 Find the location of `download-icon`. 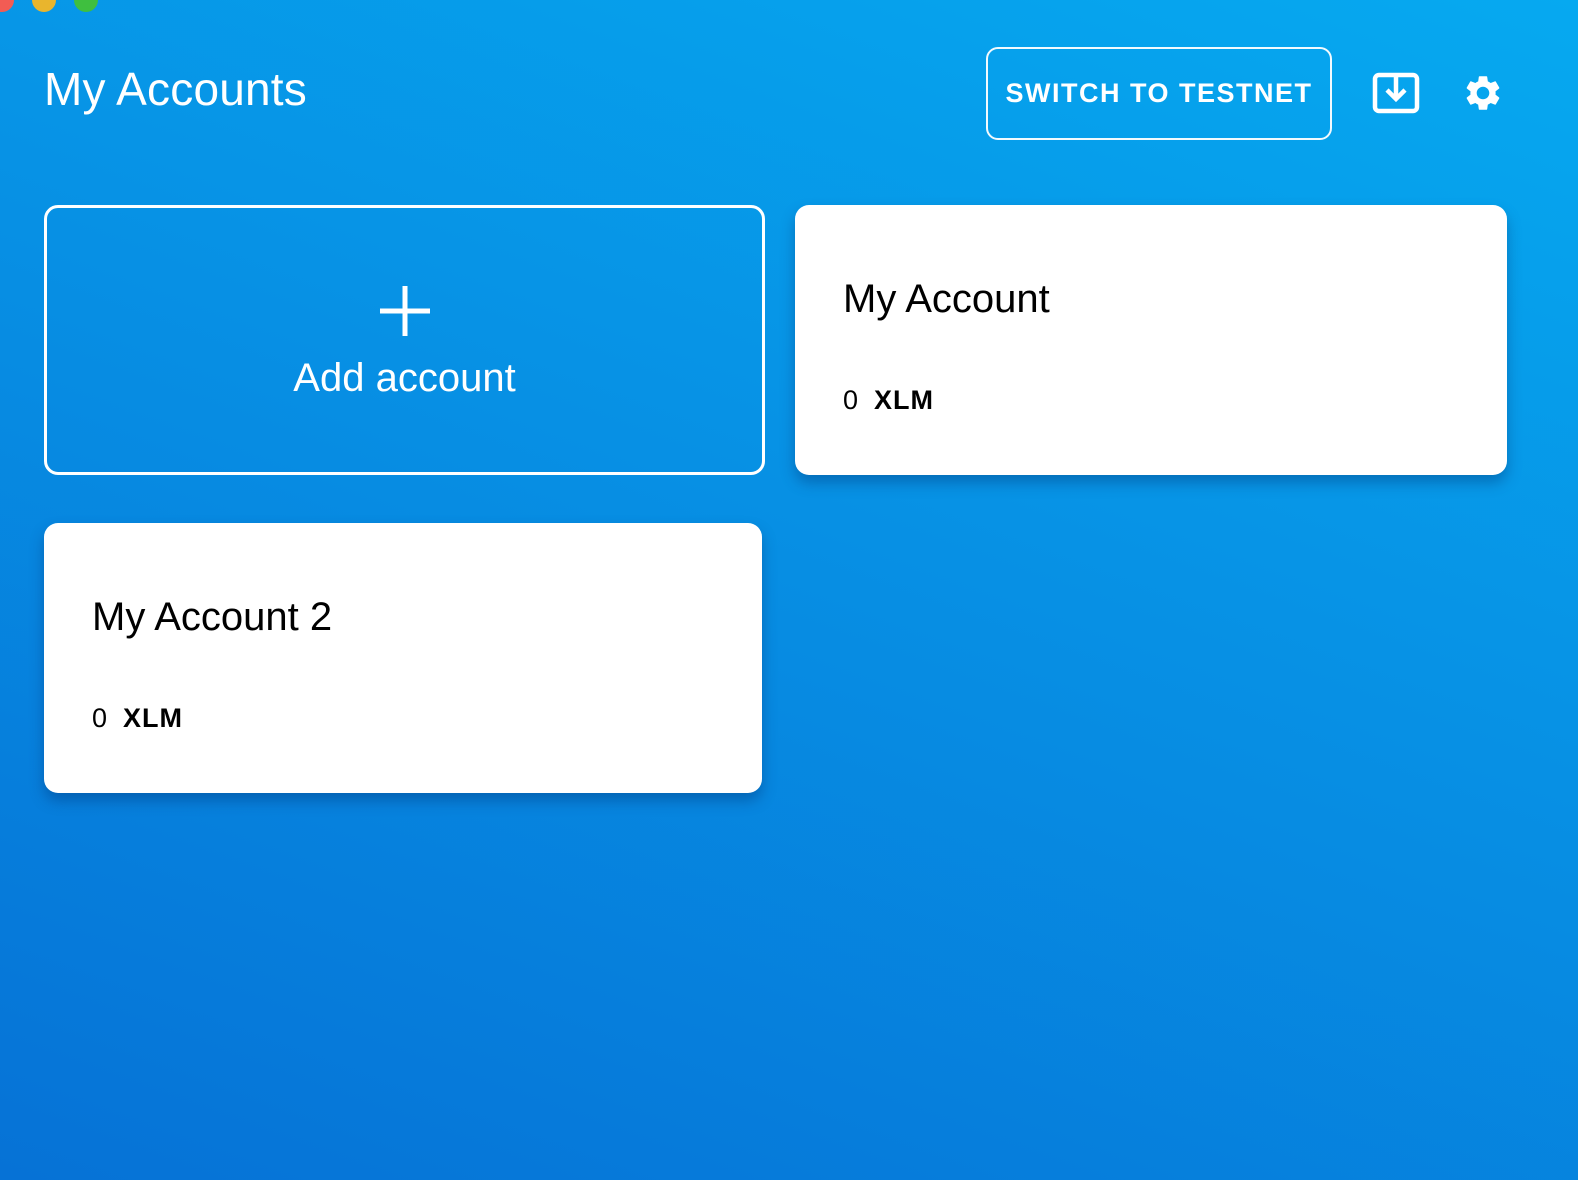

download-icon is located at coordinates (1396, 93).